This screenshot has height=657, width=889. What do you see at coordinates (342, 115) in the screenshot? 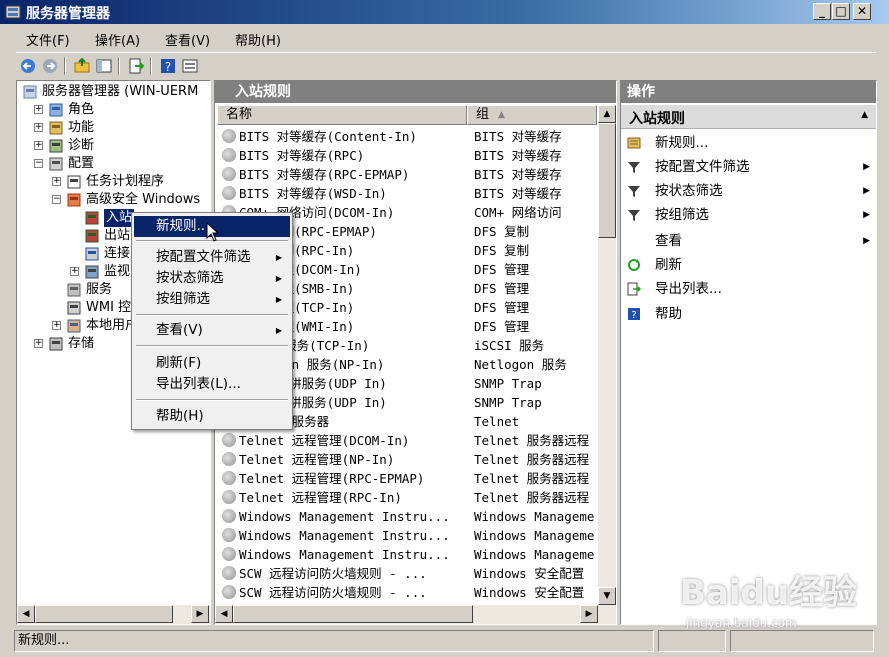
I see `column-header-name: 名称` at bounding box center [342, 115].